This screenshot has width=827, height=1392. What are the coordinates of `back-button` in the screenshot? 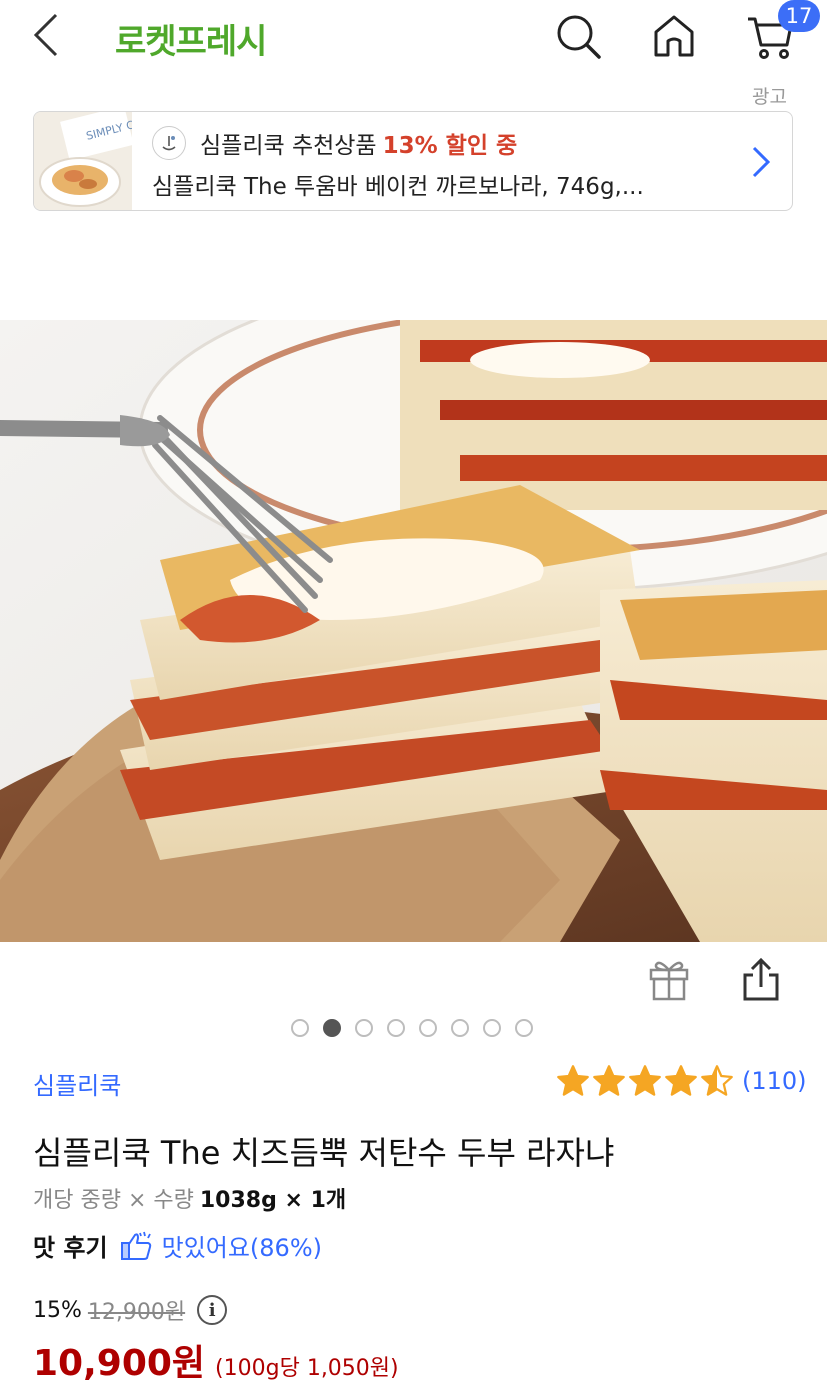 It's located at (46, 35).